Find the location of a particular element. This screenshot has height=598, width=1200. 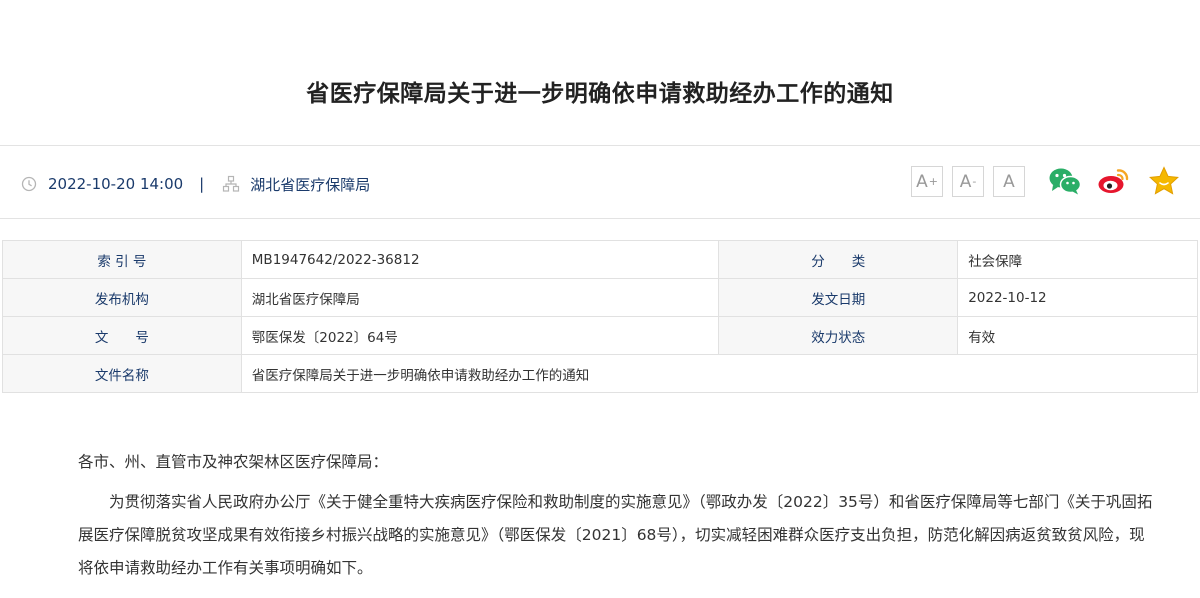

document-name-label: 文件名称 is located at coordinates (122, 373).